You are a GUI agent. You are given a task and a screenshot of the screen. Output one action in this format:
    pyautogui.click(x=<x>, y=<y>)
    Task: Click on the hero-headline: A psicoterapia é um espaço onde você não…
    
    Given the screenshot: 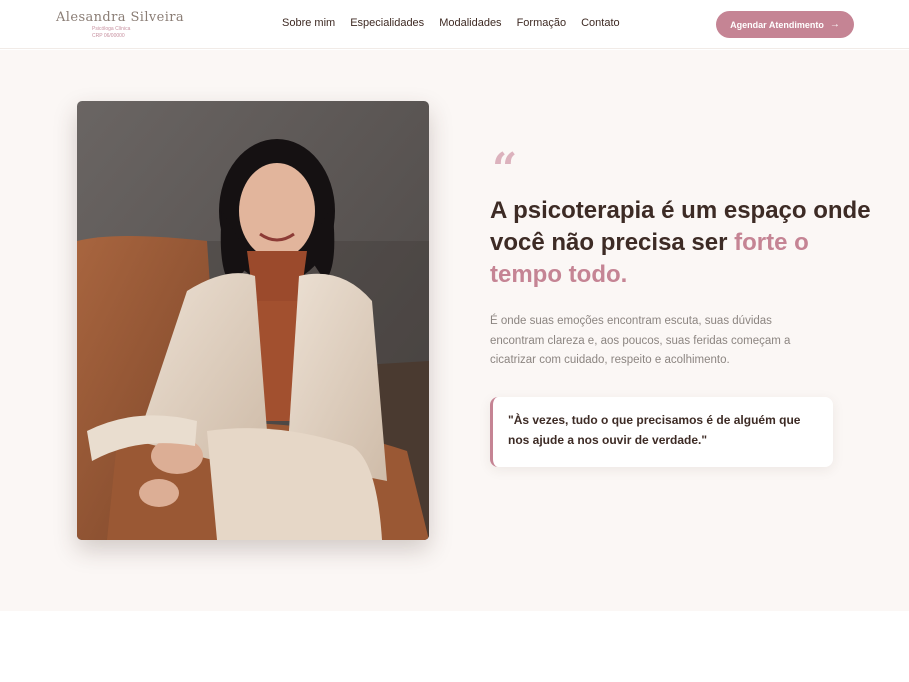 What is the action you would take?
    pyautogui.click(x=685, y=243)
    